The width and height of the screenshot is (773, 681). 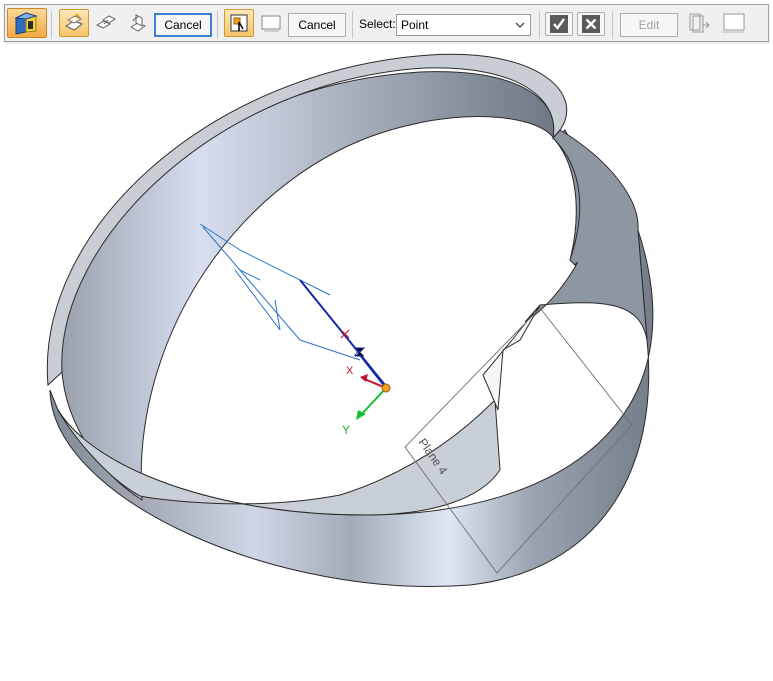 I want to click on finish-button, so click(x=734, y=23).